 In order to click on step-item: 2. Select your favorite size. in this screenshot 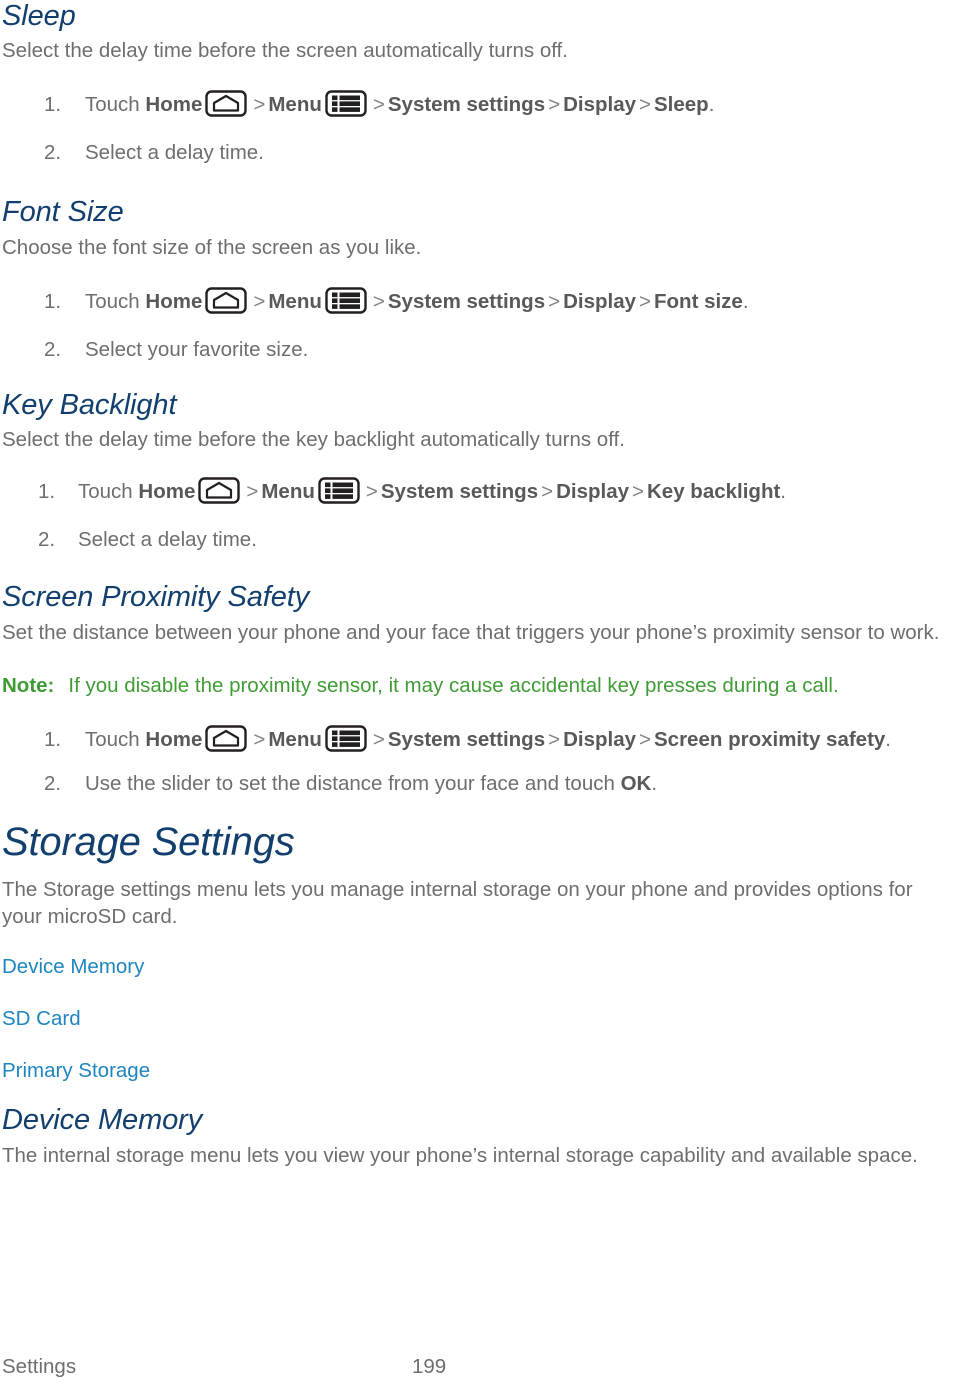, I will do `click(478, 350)`.